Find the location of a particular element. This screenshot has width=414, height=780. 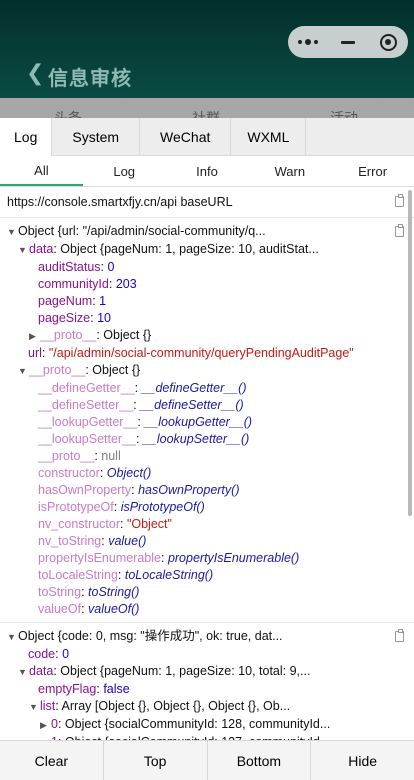

vconsole-topbar: Log System WeChat WXML is located at coordinates (207, 137).